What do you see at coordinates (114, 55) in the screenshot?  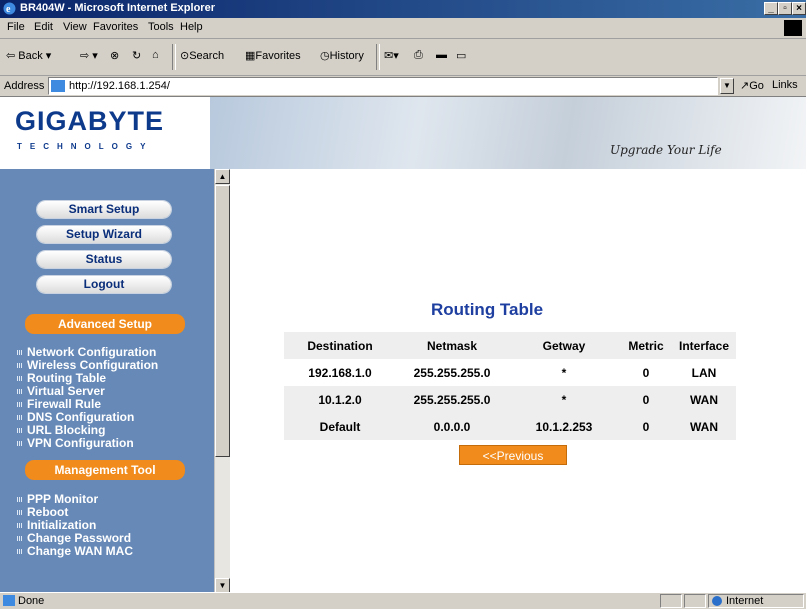 I see `stop-icon: ⊗` at bounding box center [114, 55].